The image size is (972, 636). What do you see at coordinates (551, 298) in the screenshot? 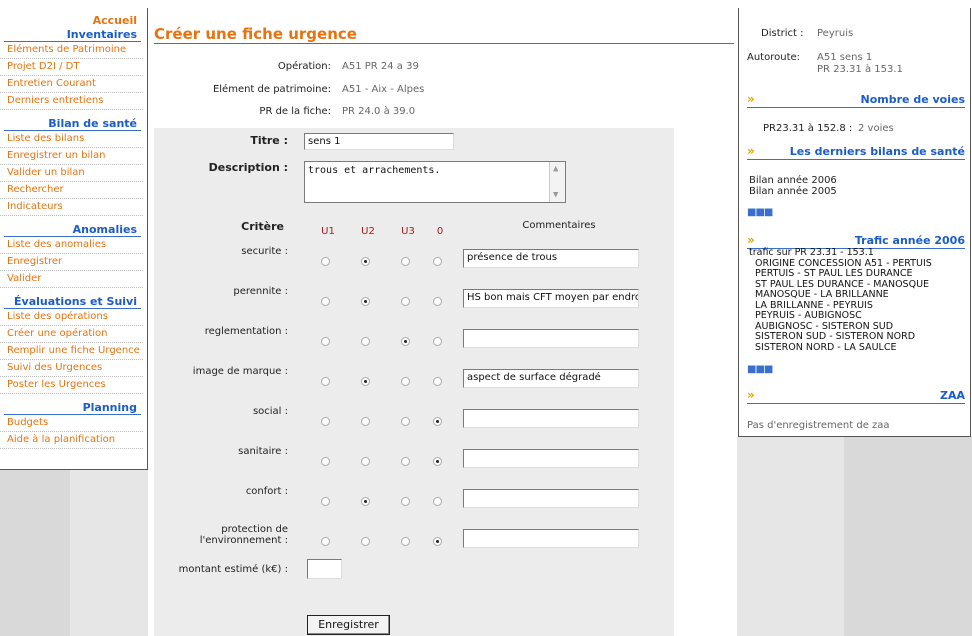
I see `criterion-comment-input: HS bon mais CFT moyen par endroits` at bounding box center [551, 298].